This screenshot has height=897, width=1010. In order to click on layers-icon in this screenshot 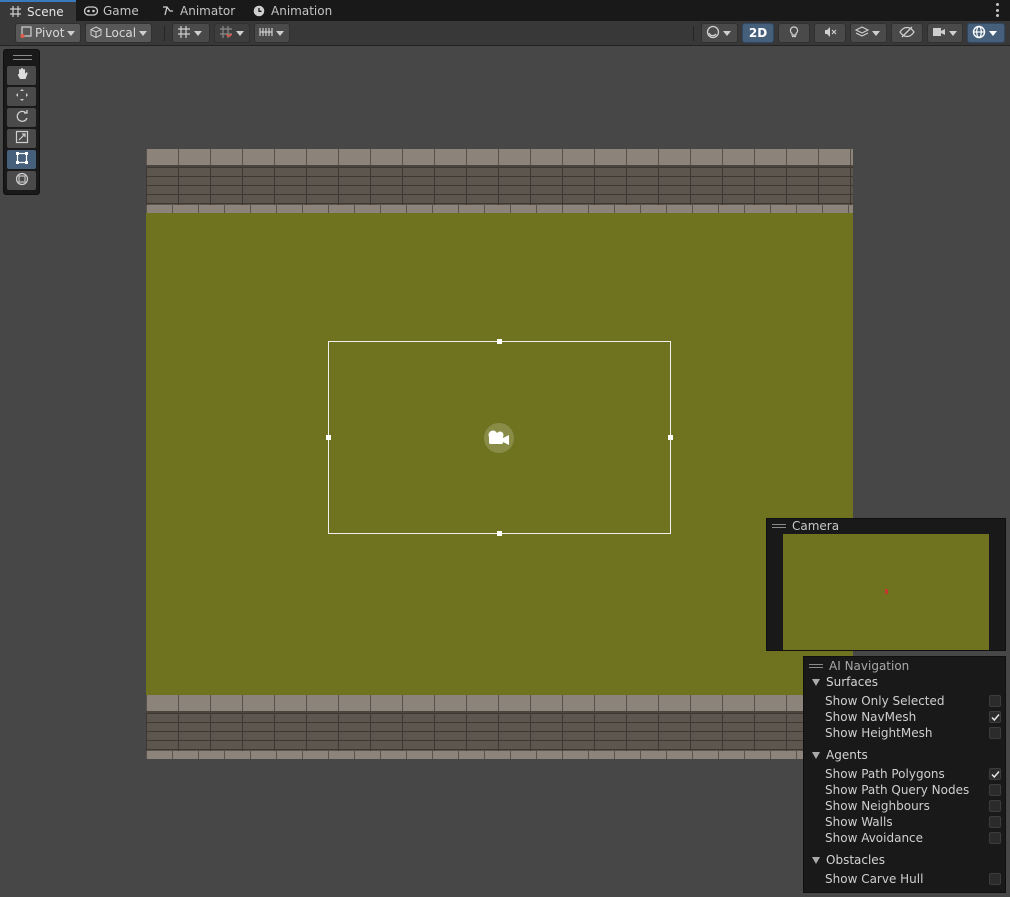, I will do `click(862, 33)`.